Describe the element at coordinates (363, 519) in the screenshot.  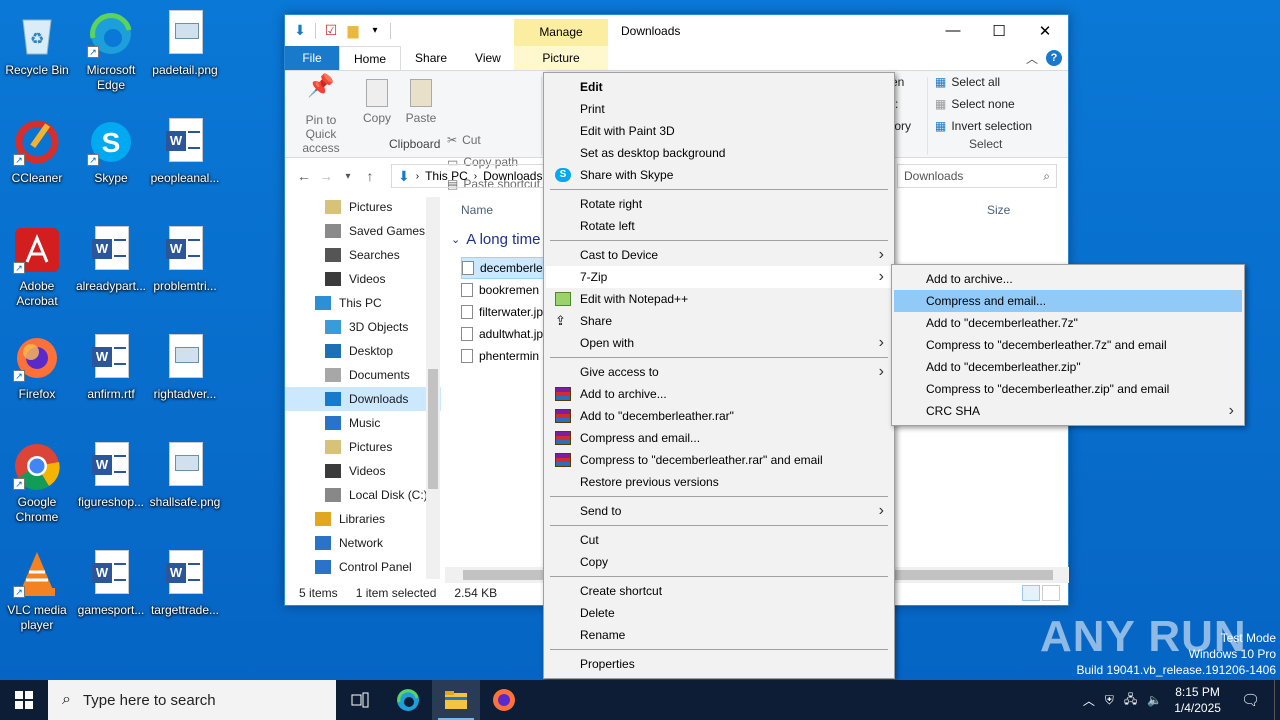
I see `nav-item: Libraries` at that location.